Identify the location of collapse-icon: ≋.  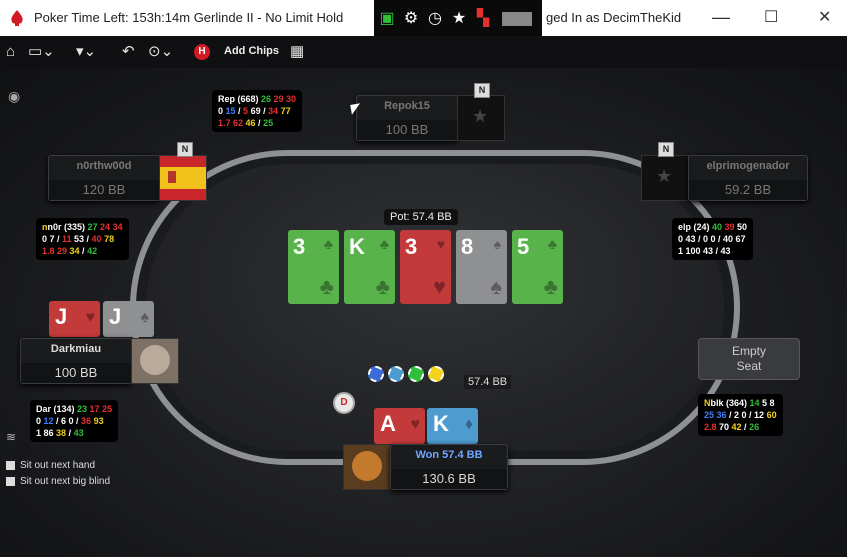
(11, 437).